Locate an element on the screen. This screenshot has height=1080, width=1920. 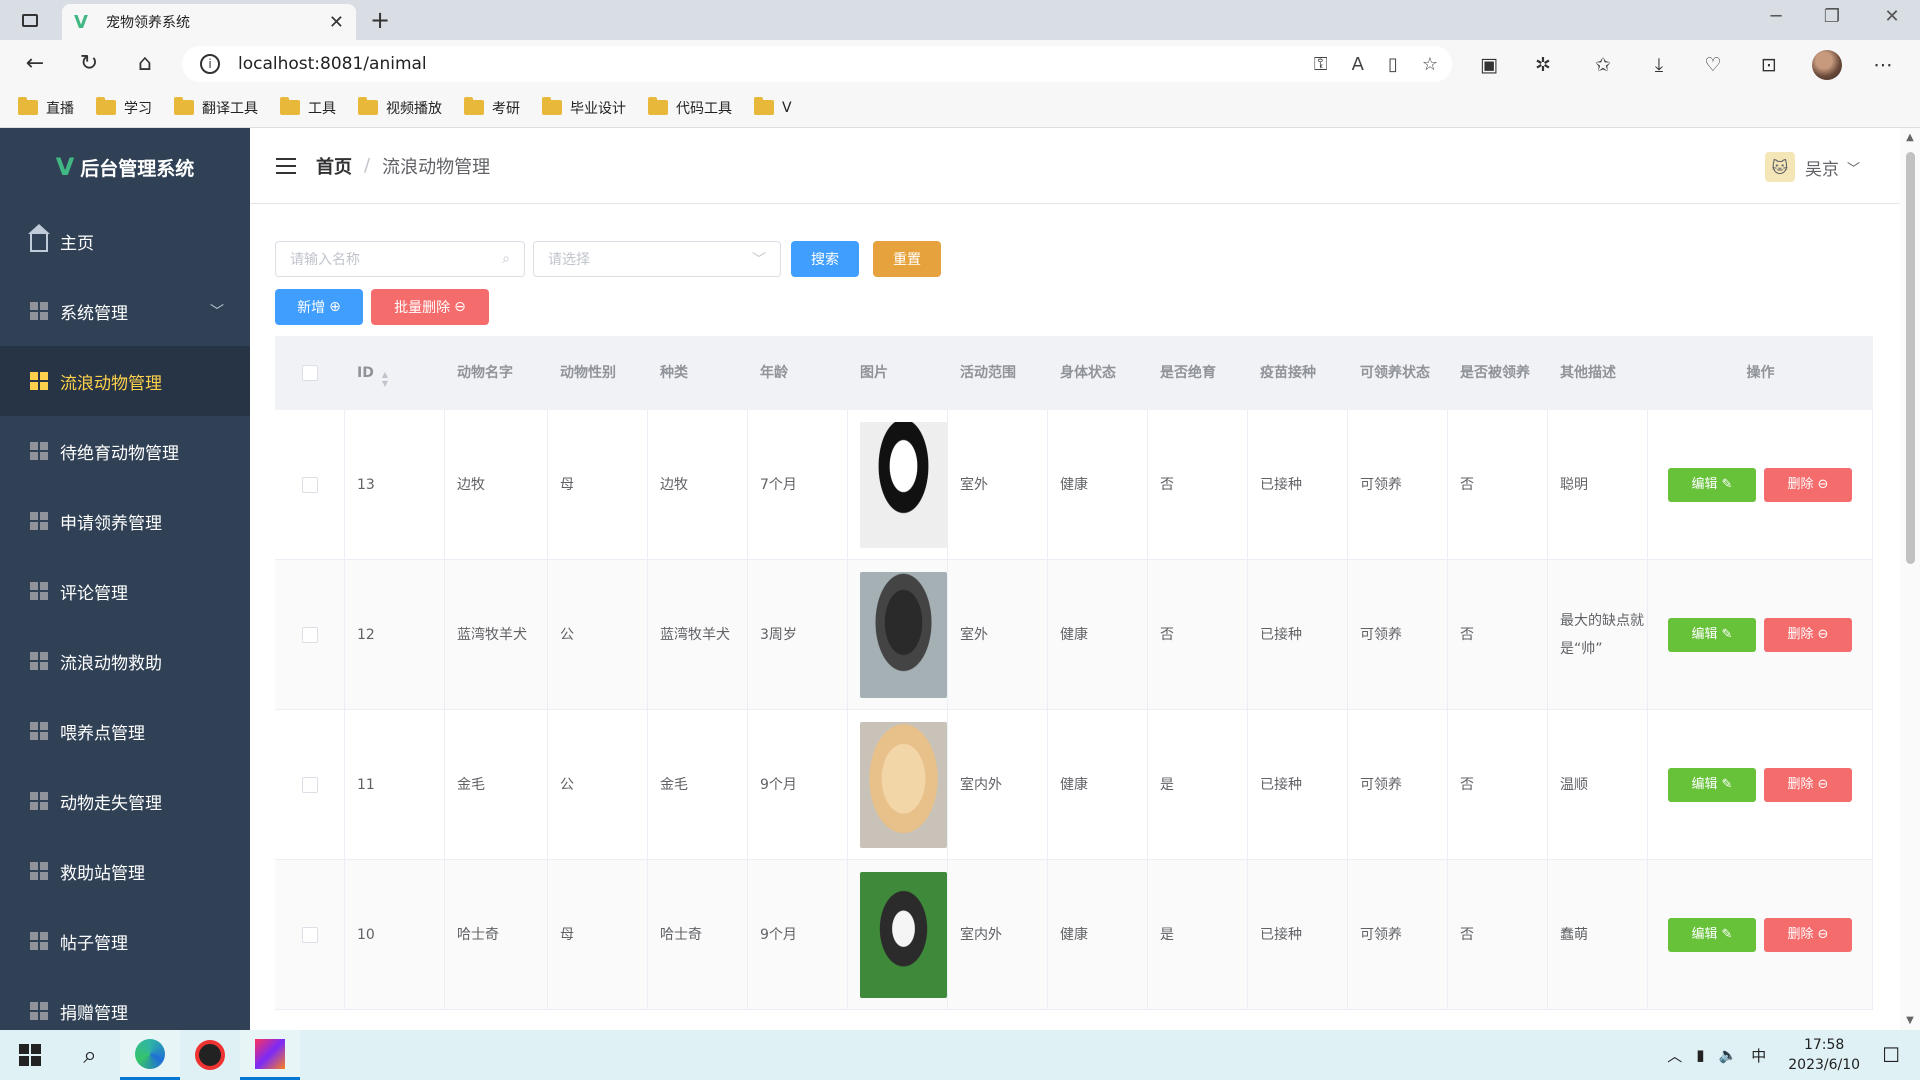
select-all-checkbox is located at coordinates (310, 373).